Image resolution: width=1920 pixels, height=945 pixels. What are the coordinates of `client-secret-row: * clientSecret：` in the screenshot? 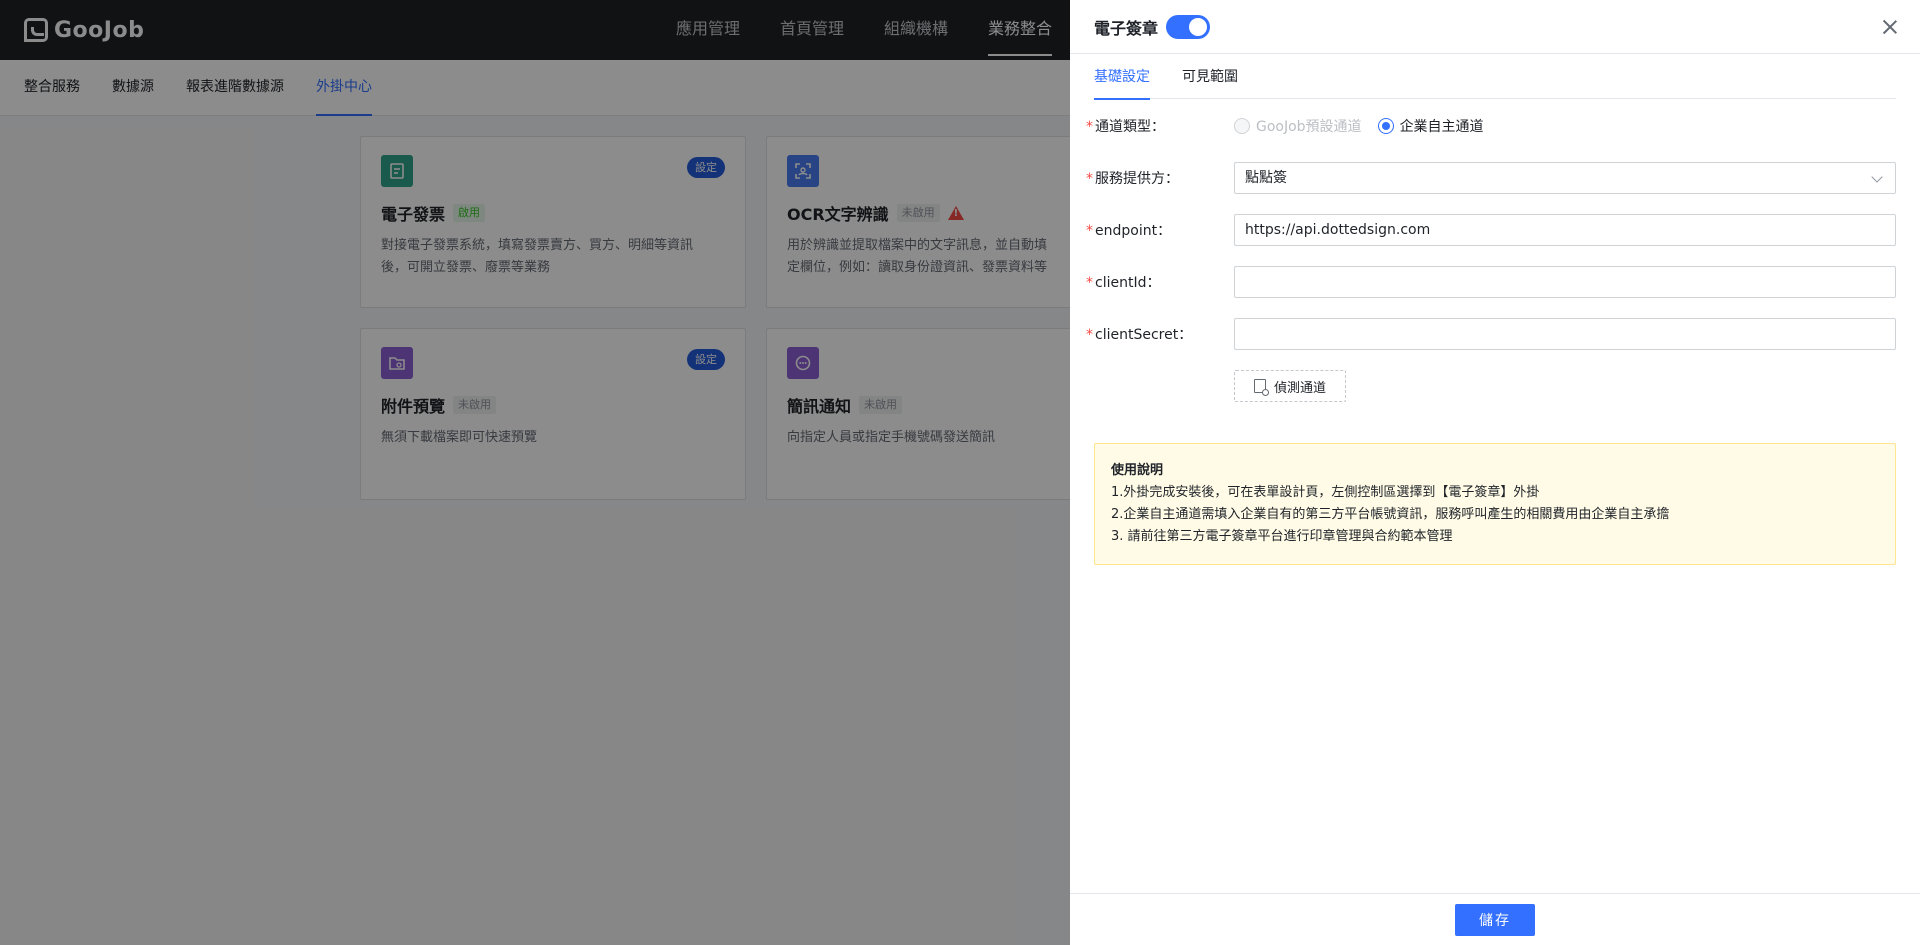 It's located at (1495, 334).